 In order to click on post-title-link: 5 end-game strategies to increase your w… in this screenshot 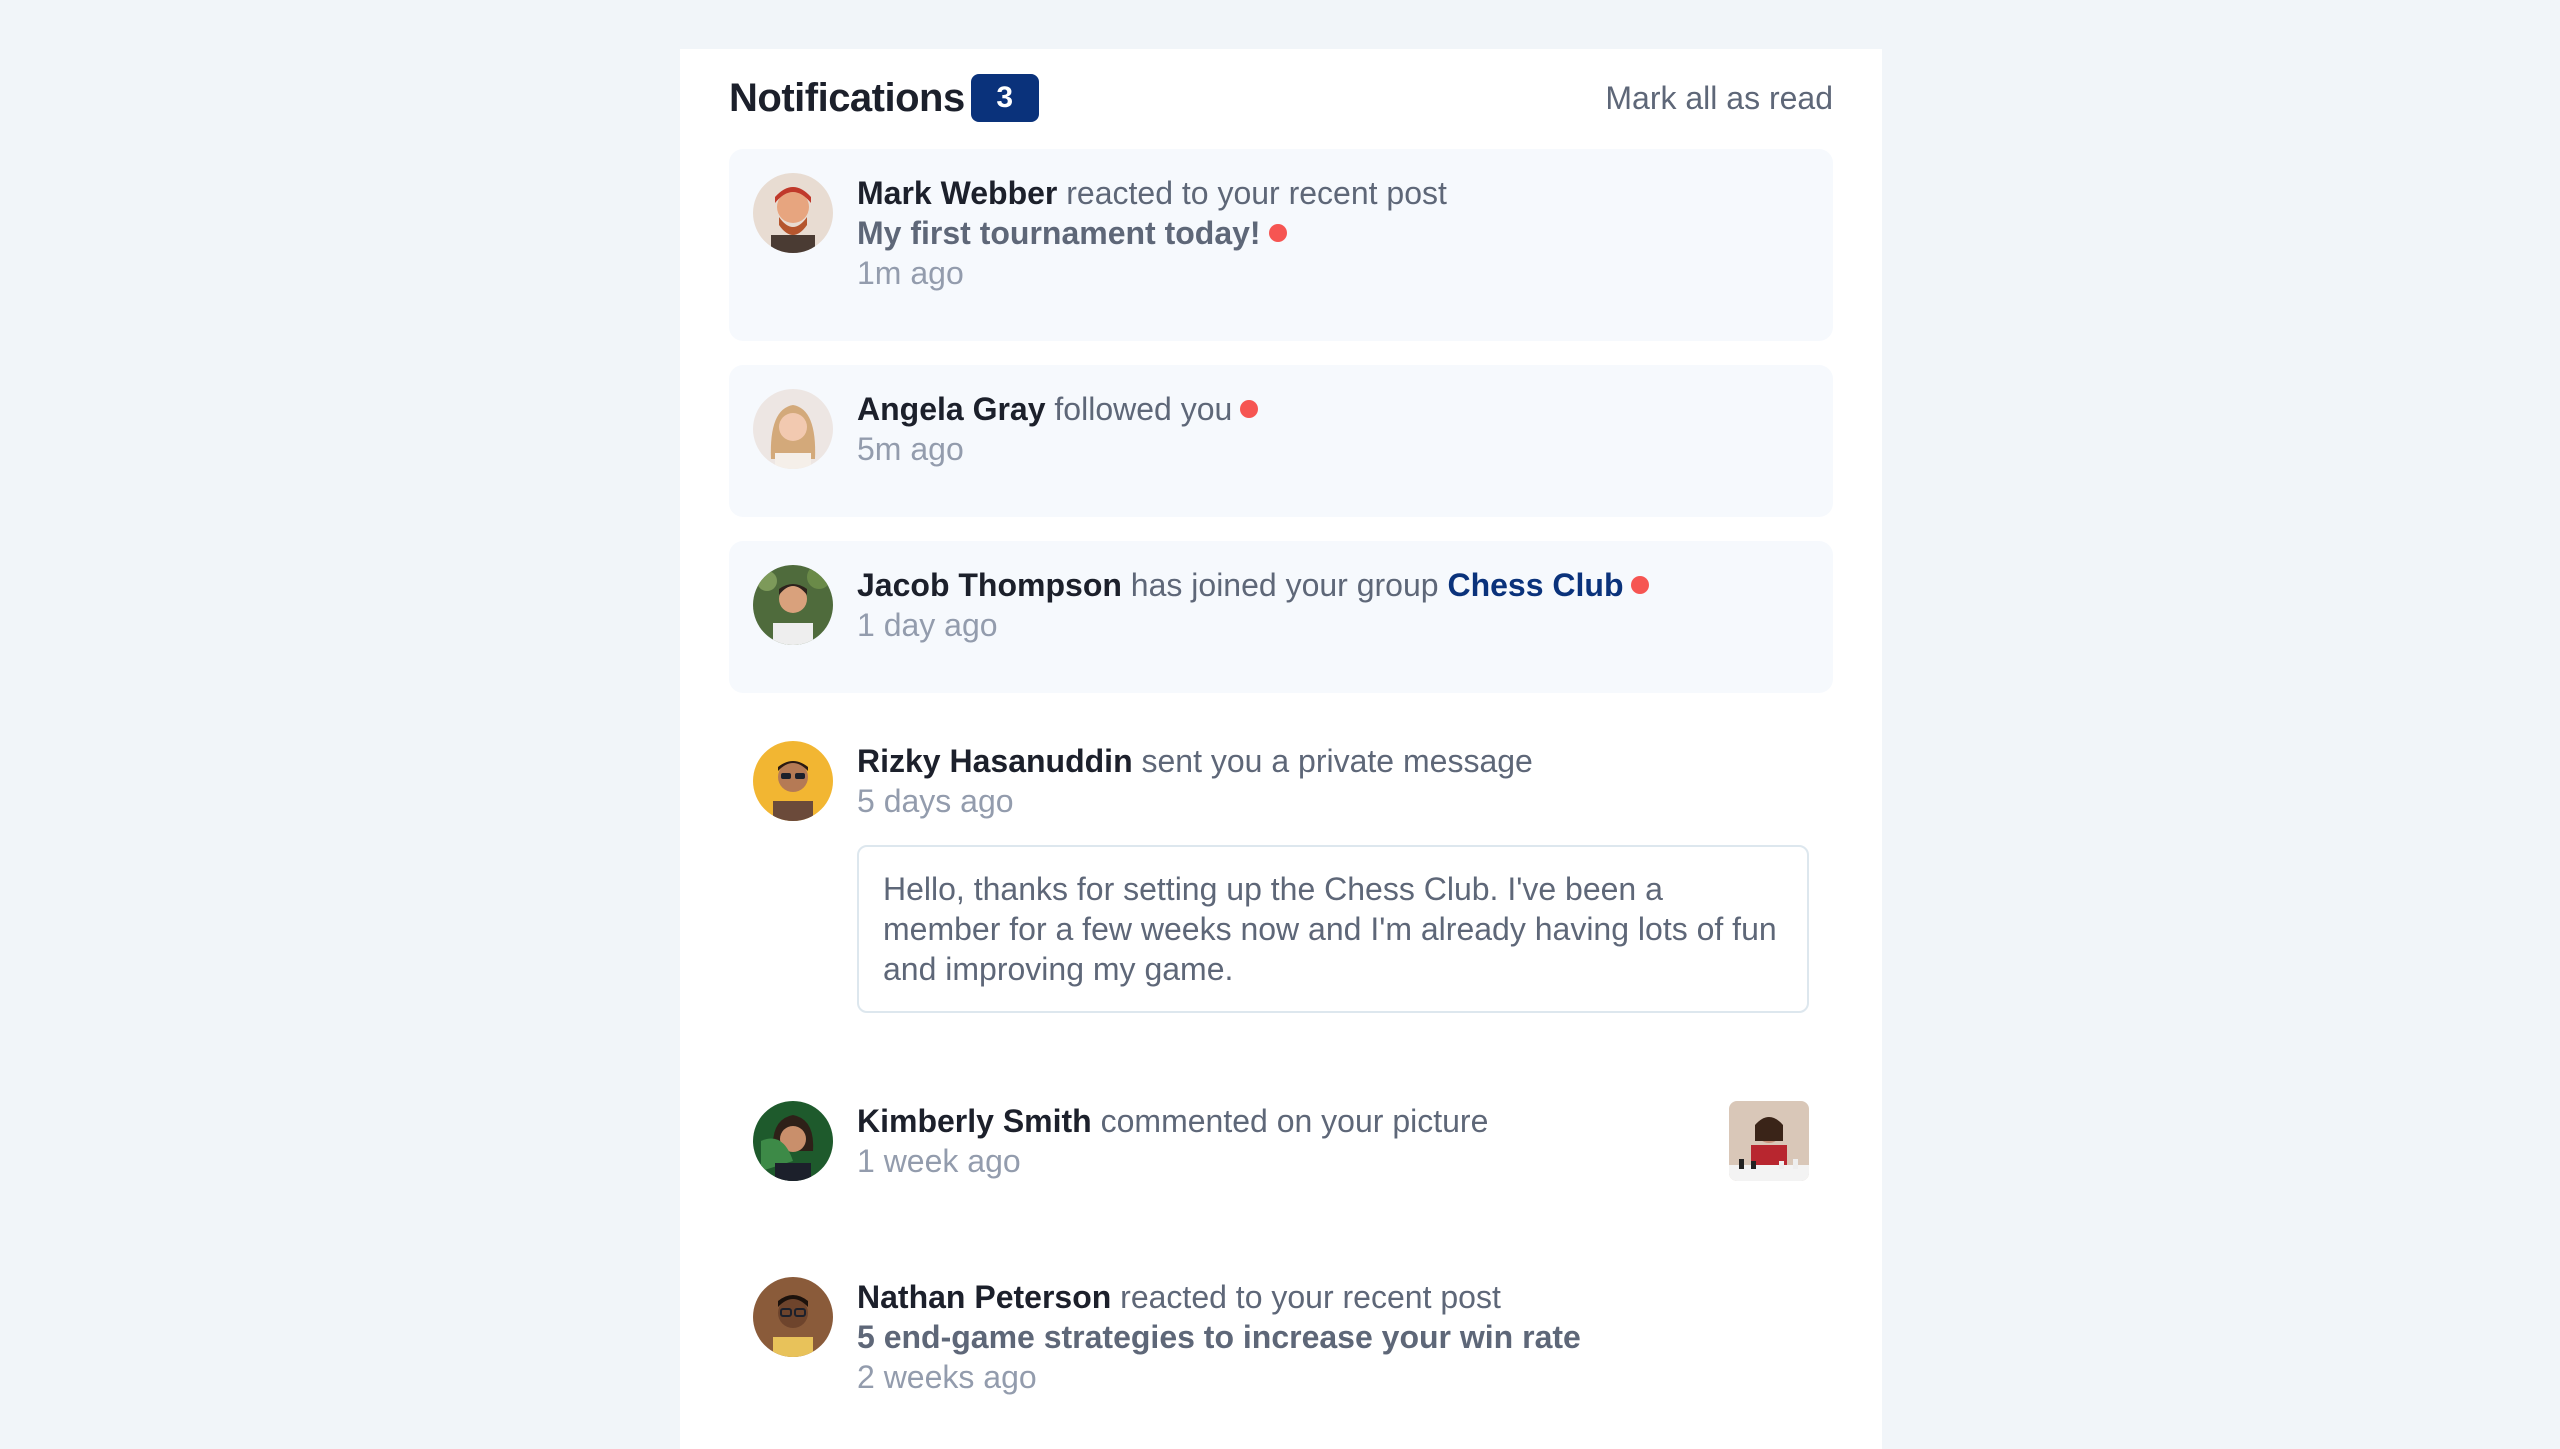, I will do `click(1219, 1337)`.